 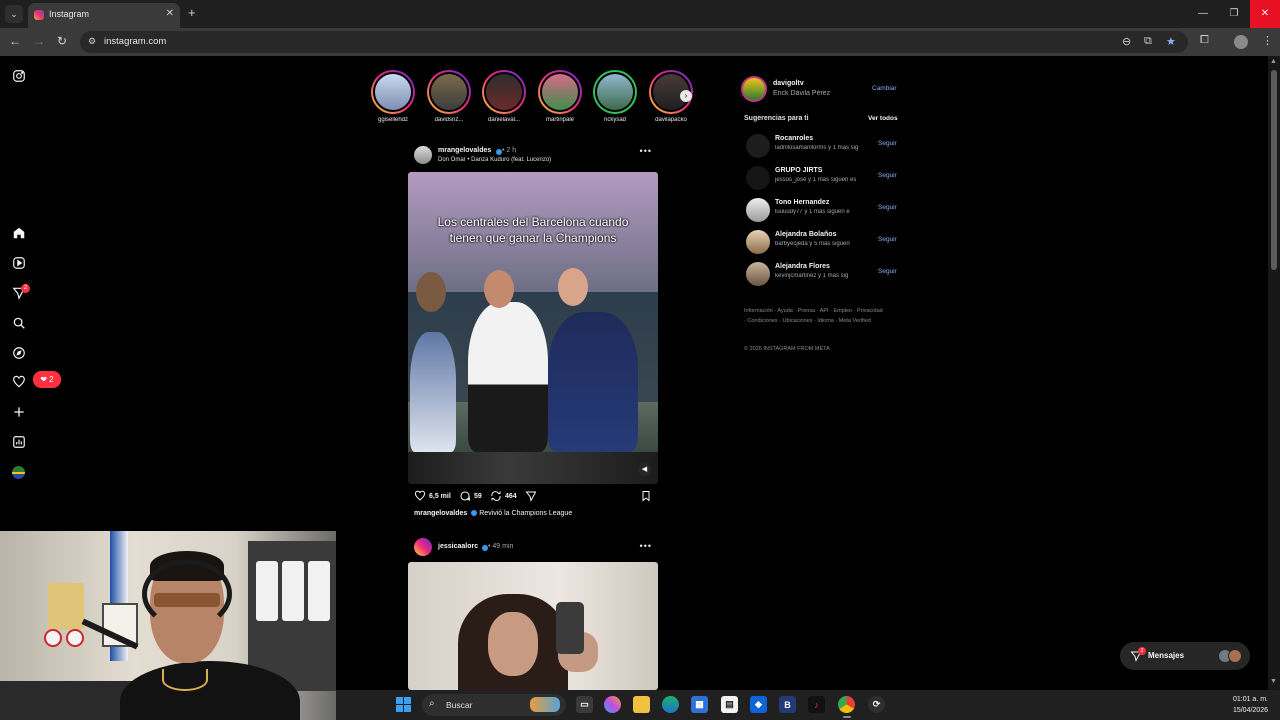 I want to click on notifications-pill: ❤ 2, so click(x=47, y=379).